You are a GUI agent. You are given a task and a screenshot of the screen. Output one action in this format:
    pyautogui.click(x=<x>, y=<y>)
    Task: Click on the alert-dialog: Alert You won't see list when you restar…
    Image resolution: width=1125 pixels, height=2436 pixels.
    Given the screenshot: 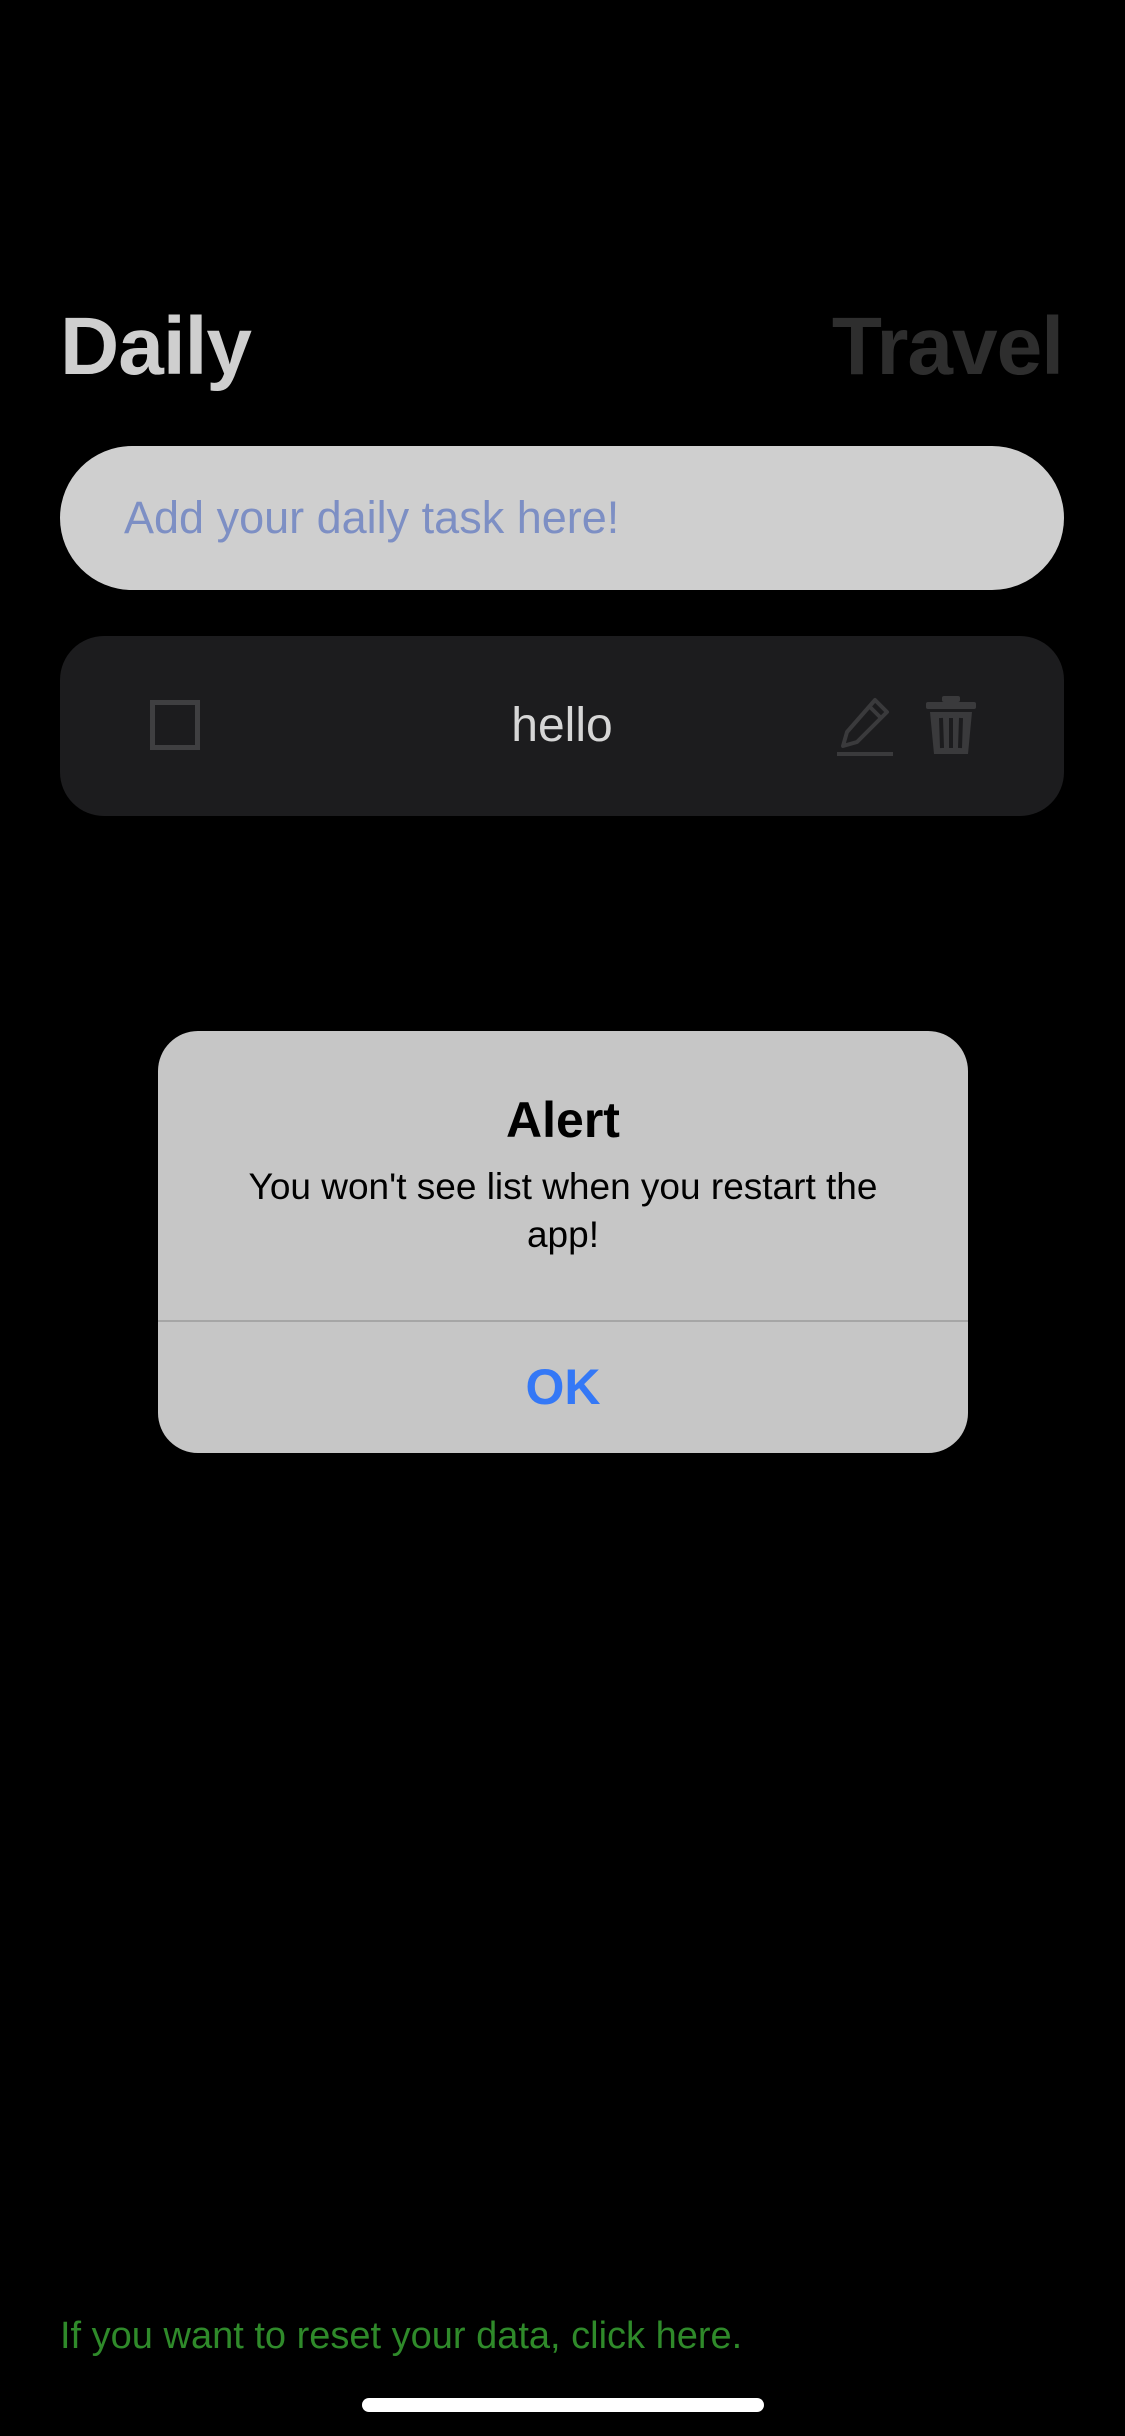 What is the action you would take?
    pyautogui.click(x=563, y=1242)
    